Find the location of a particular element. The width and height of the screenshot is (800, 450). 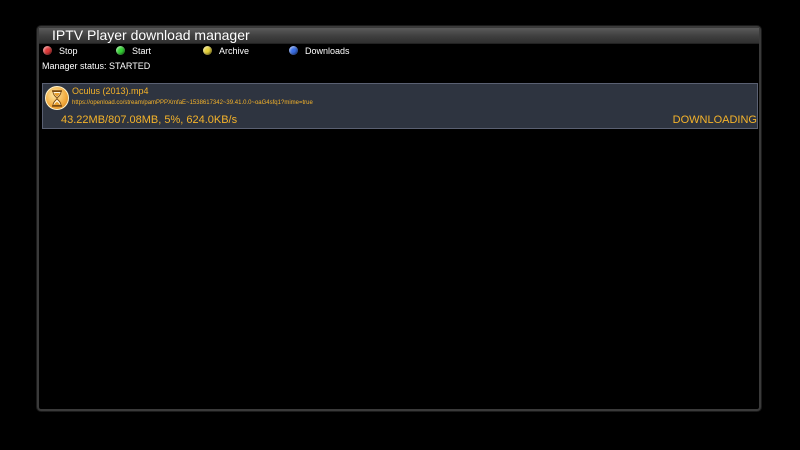

archive-key: Archive is located at coordinates (226, 51).